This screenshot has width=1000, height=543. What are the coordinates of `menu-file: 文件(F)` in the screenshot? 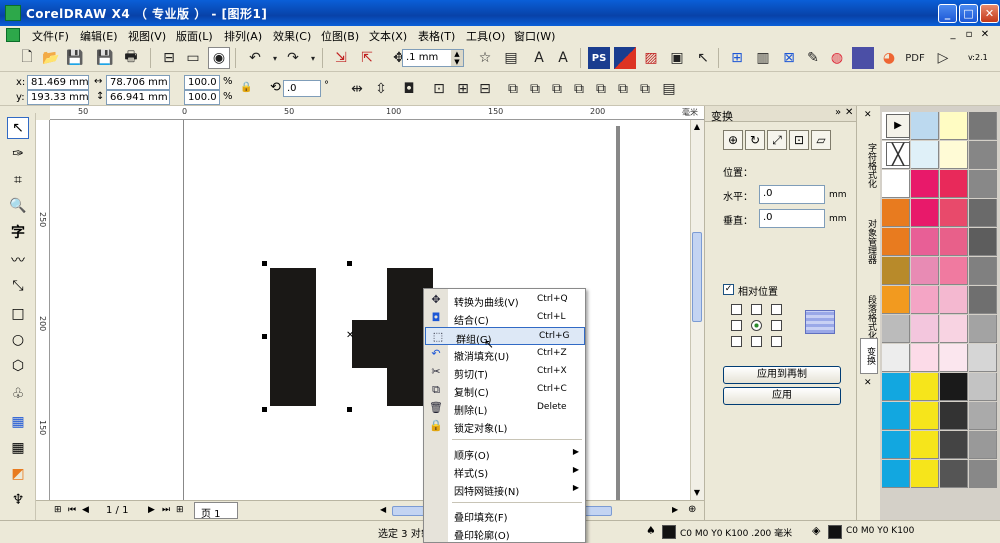 It's located at (50, 36).